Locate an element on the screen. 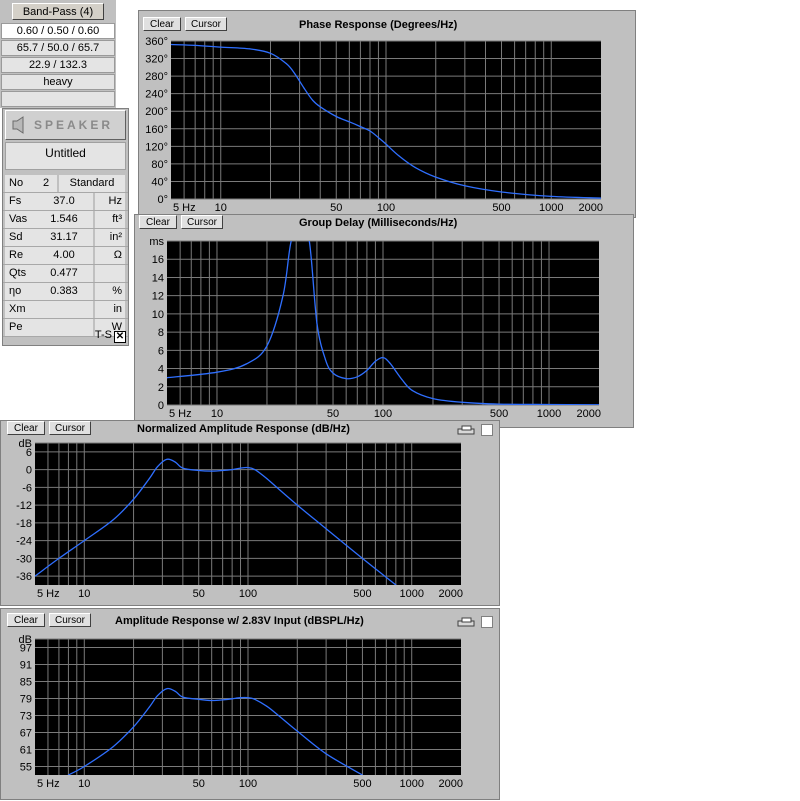 Image resolution: width=800 pixels, height=801 pixels. param-value-field: 31.17 is located at coordinates (64, 237).